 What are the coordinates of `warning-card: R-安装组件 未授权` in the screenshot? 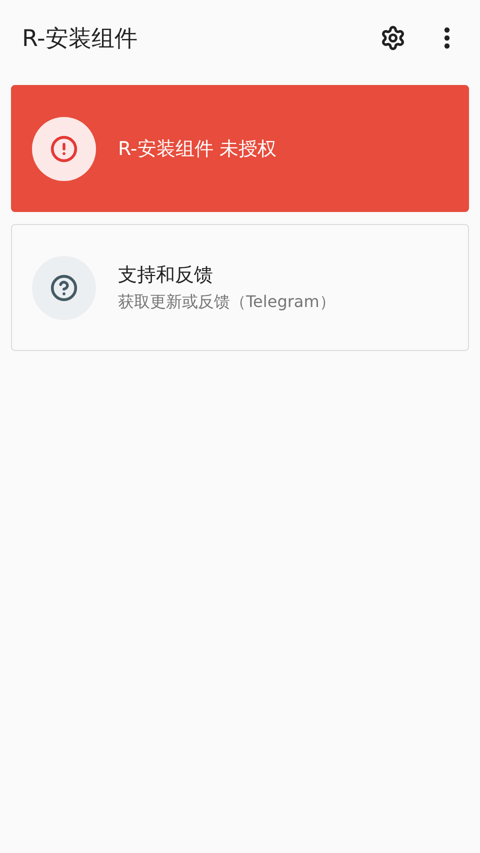 It's located at (240, 148).